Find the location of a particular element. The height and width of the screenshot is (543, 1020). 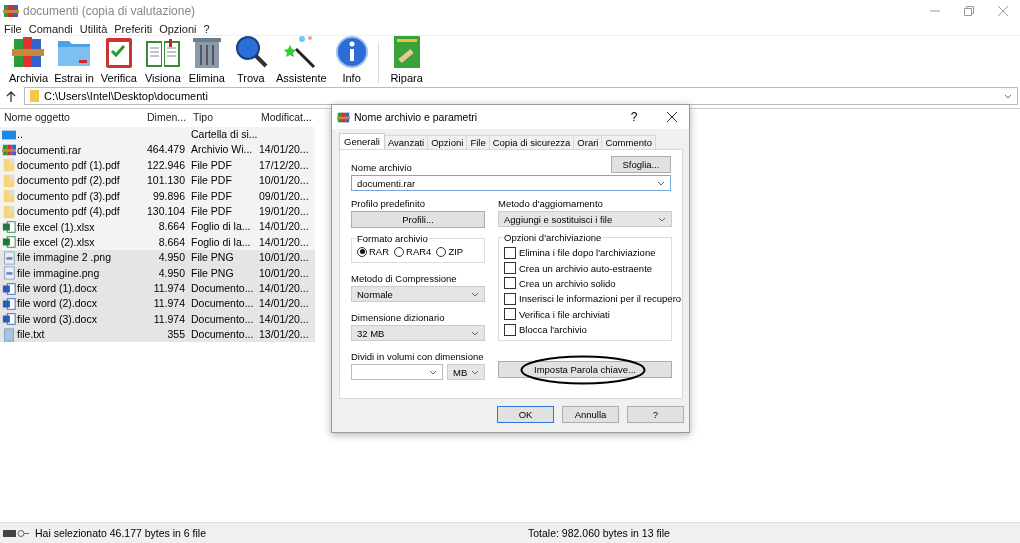

unit-dropdown: MB is located at coordinates (466, 372).